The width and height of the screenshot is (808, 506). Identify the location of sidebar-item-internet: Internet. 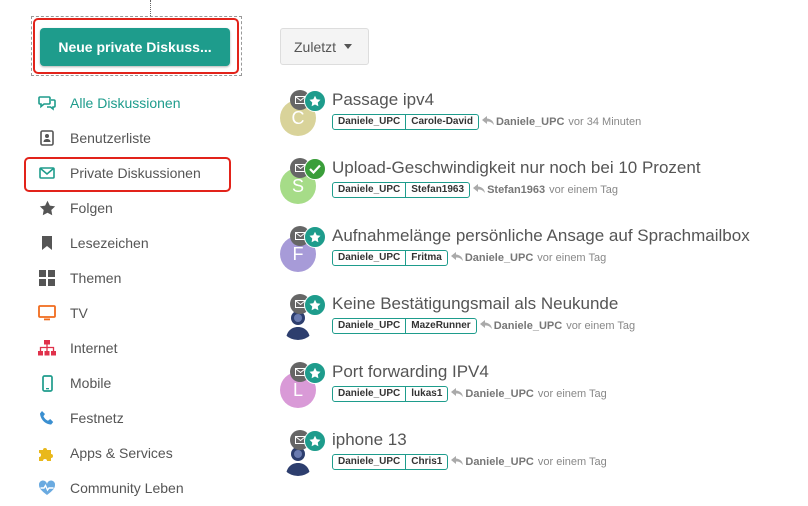
(77, 348).